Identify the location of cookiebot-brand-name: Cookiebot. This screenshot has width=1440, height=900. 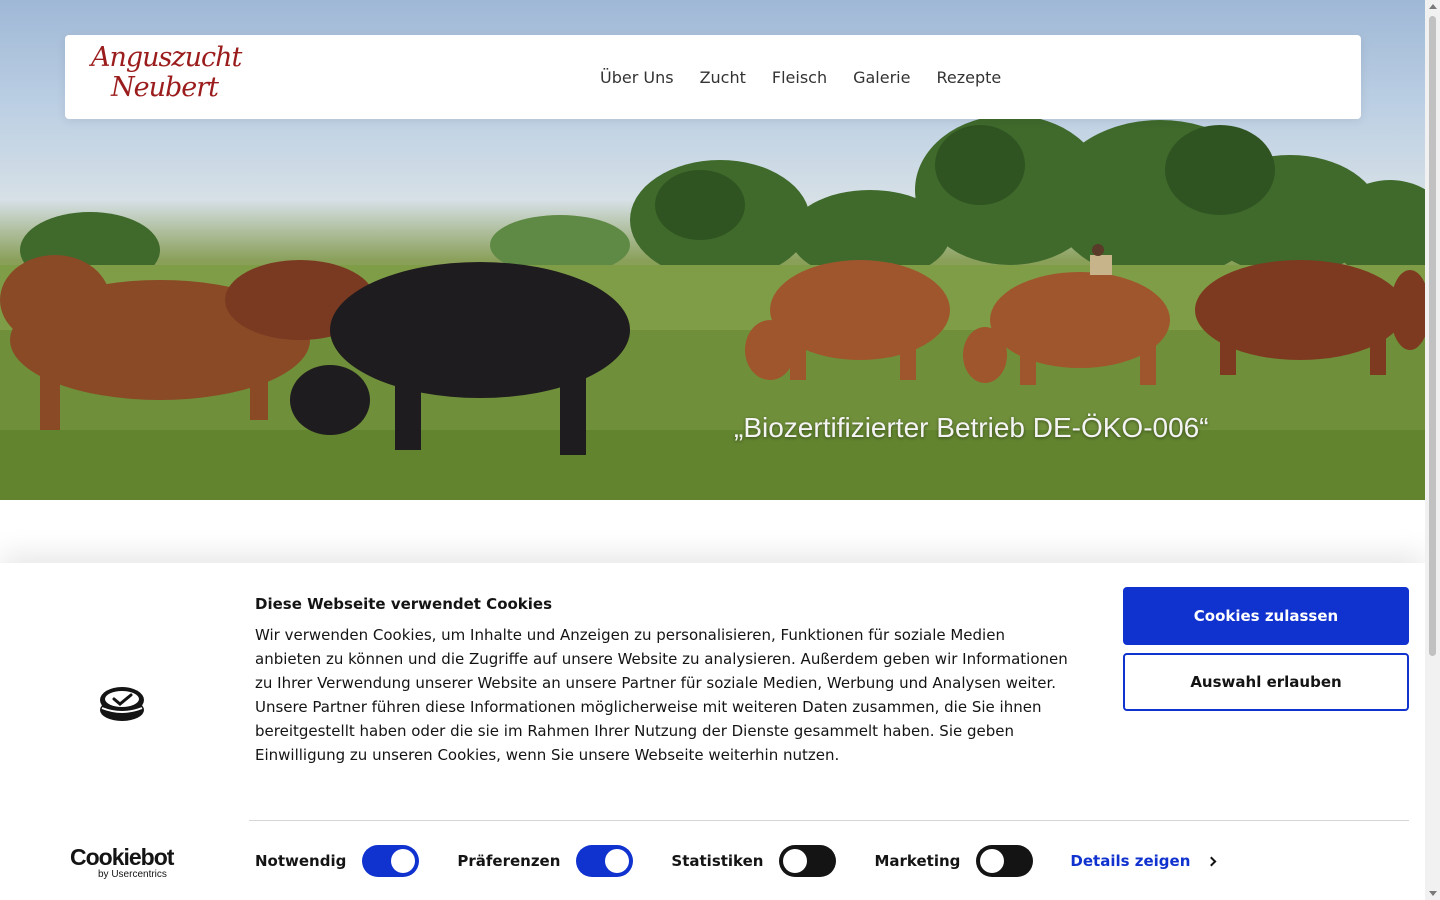
(122, 857).